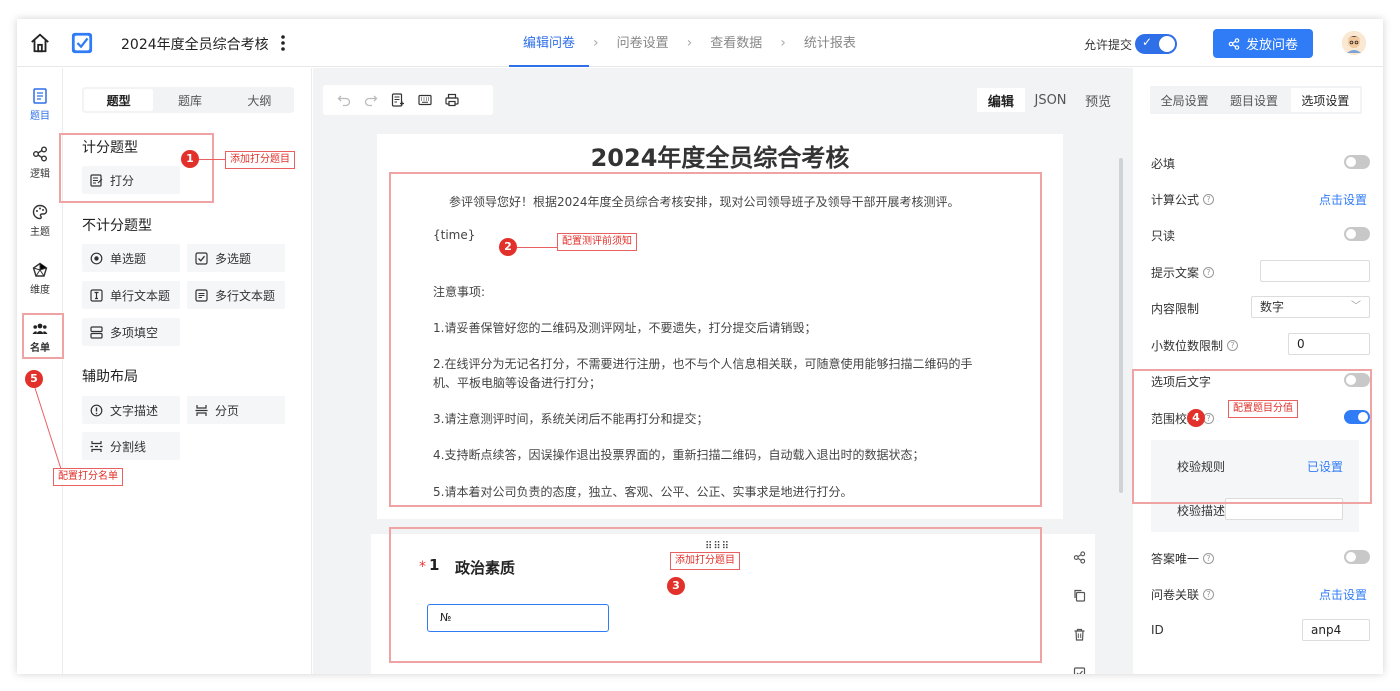 The image size is (1400, 691). What do you see at coordinates (119, 100) in the screenshot?
I see `tab-question-types: 题型` at bounding box center [119, 100].